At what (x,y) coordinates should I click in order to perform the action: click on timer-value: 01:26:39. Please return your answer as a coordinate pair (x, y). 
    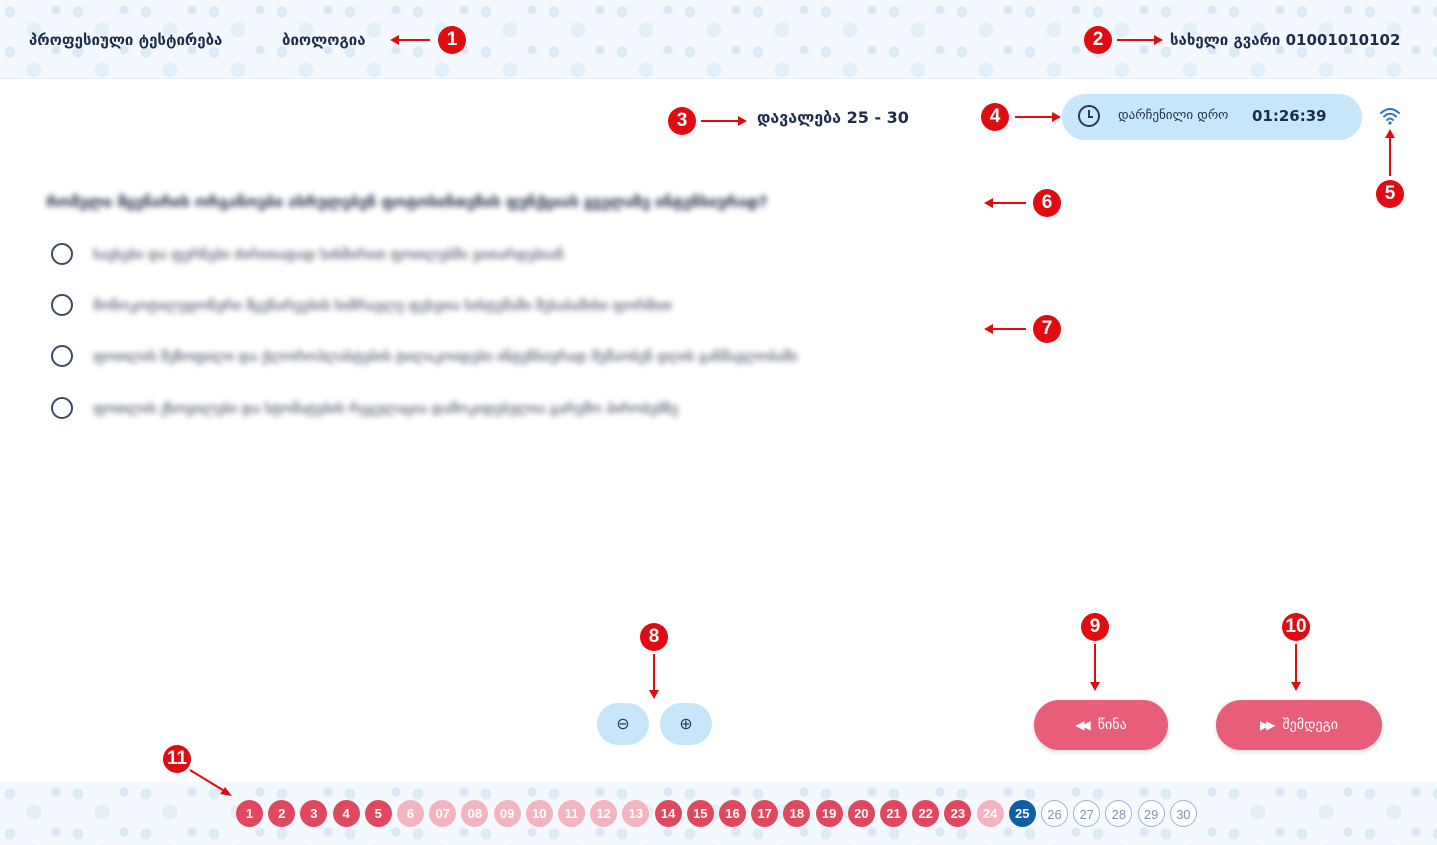
    Looking at the image, I should click on (1289, 116).